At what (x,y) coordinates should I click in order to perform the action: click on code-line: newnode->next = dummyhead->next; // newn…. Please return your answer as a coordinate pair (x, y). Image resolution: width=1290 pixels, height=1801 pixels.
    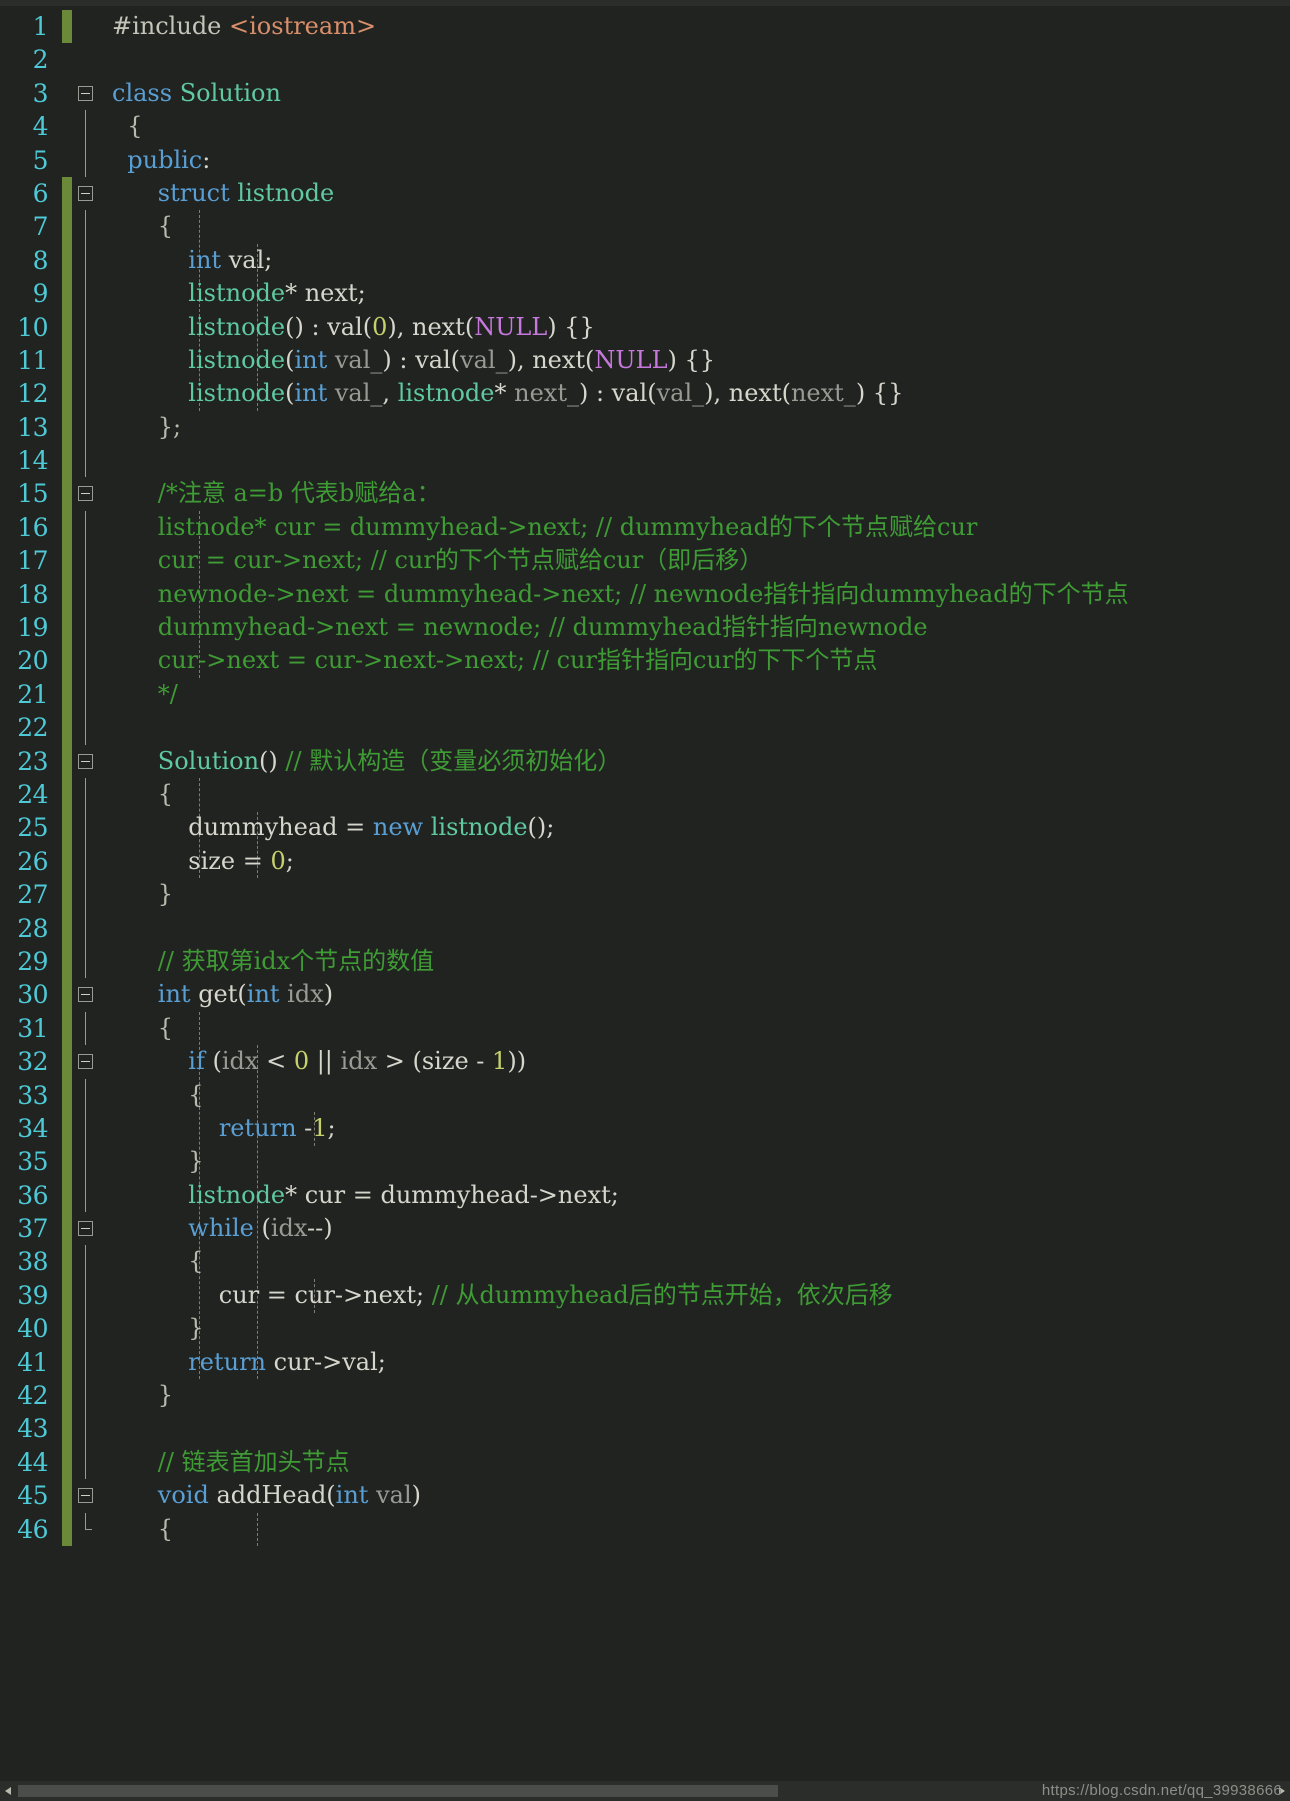
    Looking at the image, I should click on (696, 594).